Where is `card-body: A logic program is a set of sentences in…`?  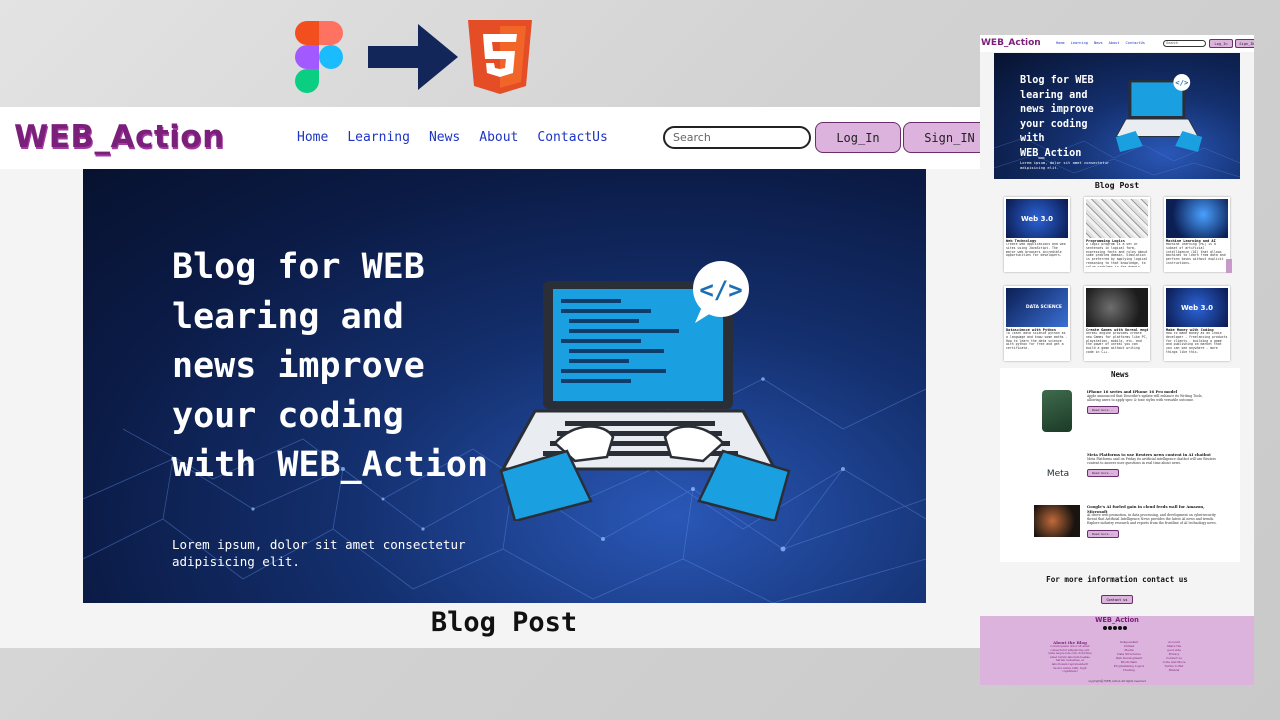 card-body: A logic program is a set of sentences in… is located at coordinates (1117, 255).